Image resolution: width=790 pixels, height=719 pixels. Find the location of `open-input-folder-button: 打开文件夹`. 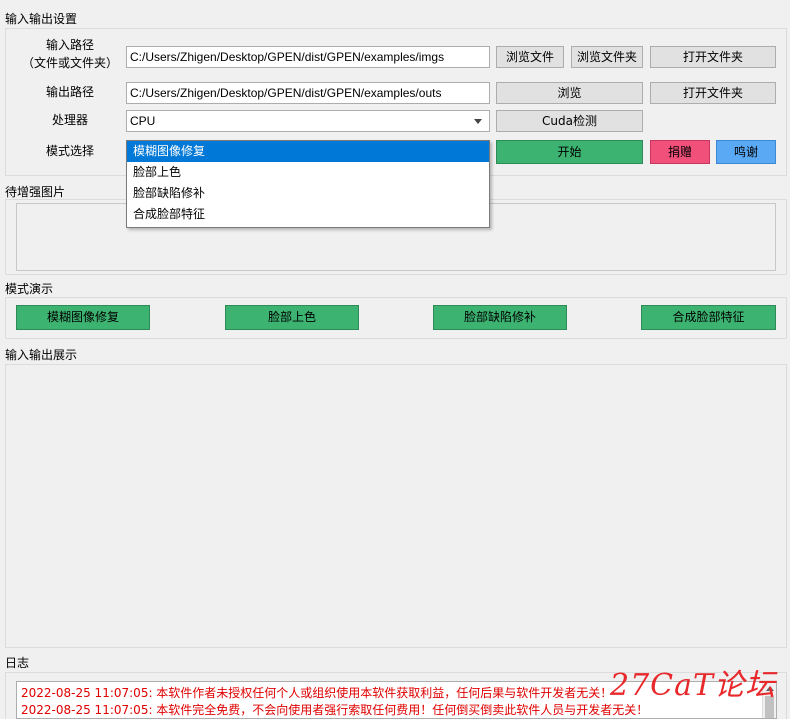

open-input-folder-button: 打开文件夹 is located at coordinates (713, 57).